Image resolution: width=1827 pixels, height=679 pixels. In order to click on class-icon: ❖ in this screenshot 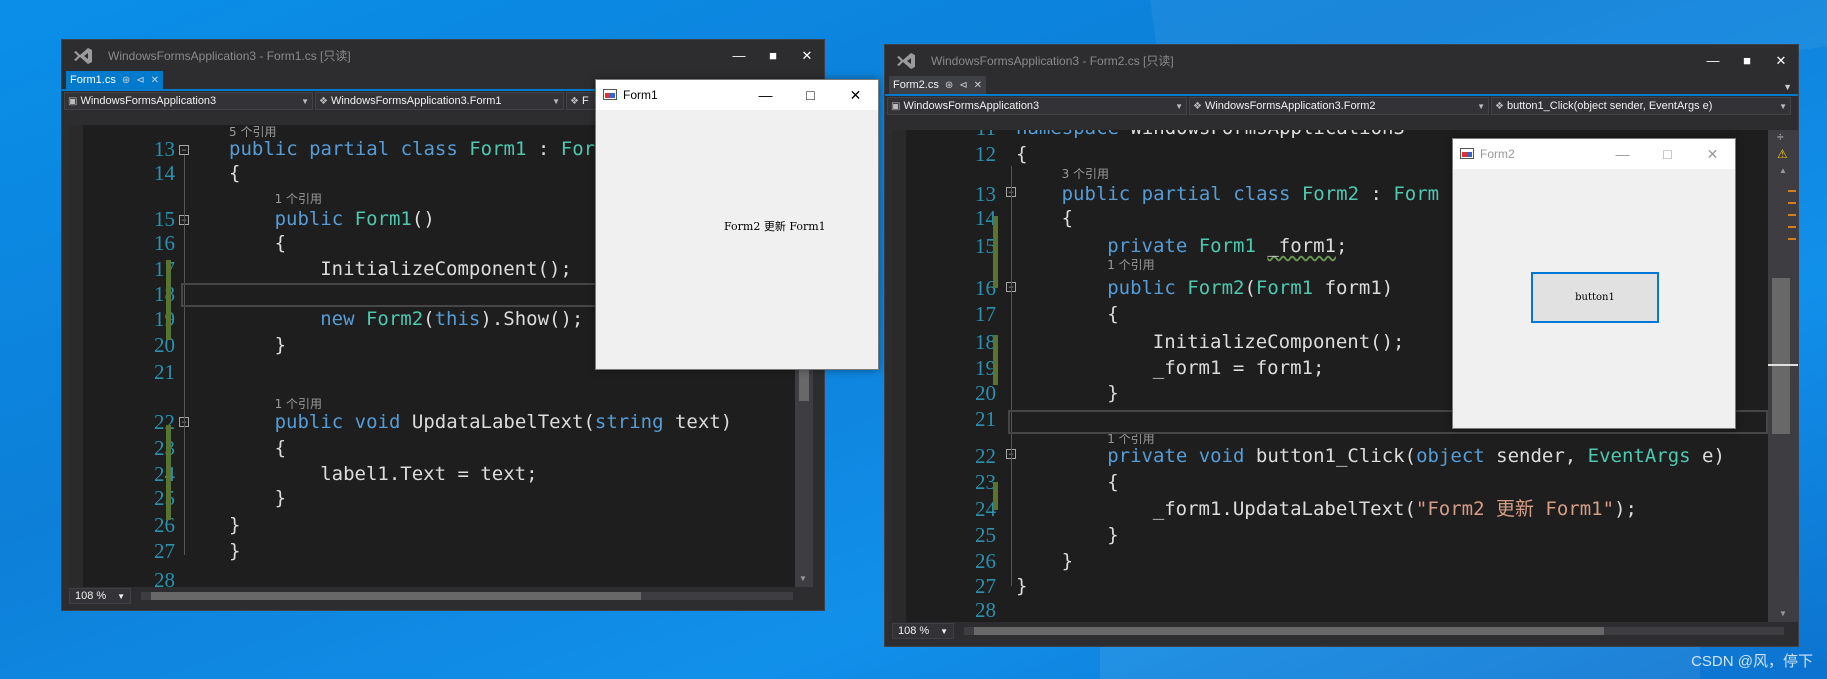, I will do `click(1197, 106)`.